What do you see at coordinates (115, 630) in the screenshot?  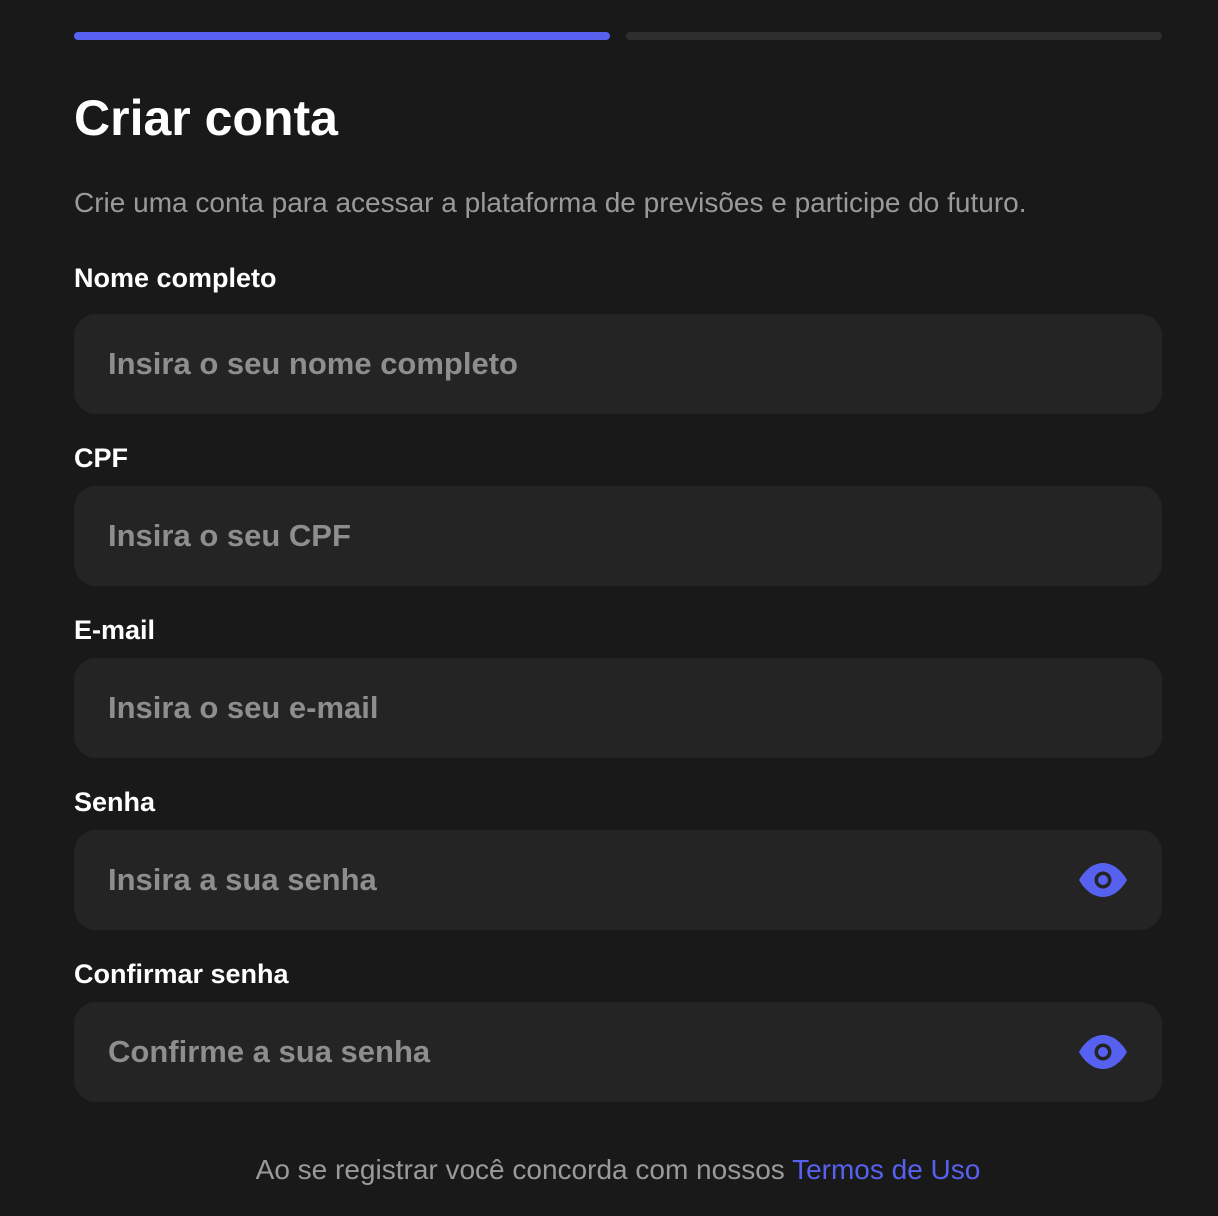 I see `email-label: E-mail` at bounding box center [115, 630].